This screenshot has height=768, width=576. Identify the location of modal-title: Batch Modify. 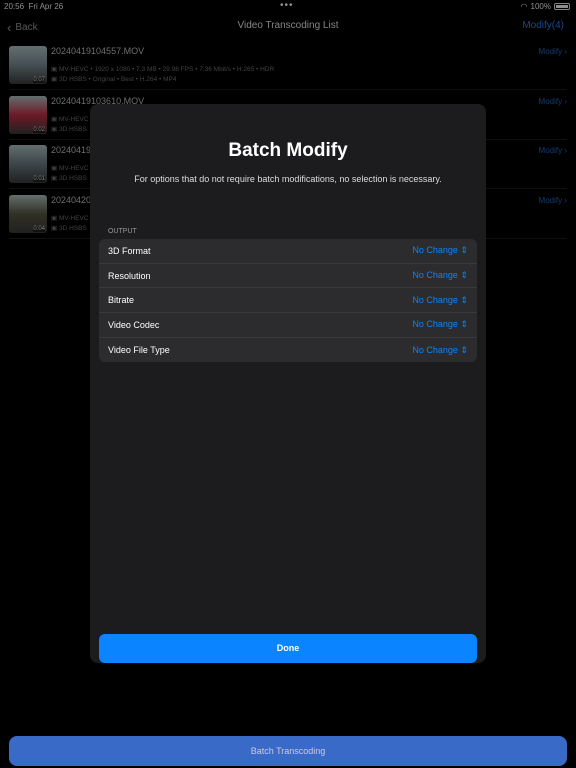
(288, 150).